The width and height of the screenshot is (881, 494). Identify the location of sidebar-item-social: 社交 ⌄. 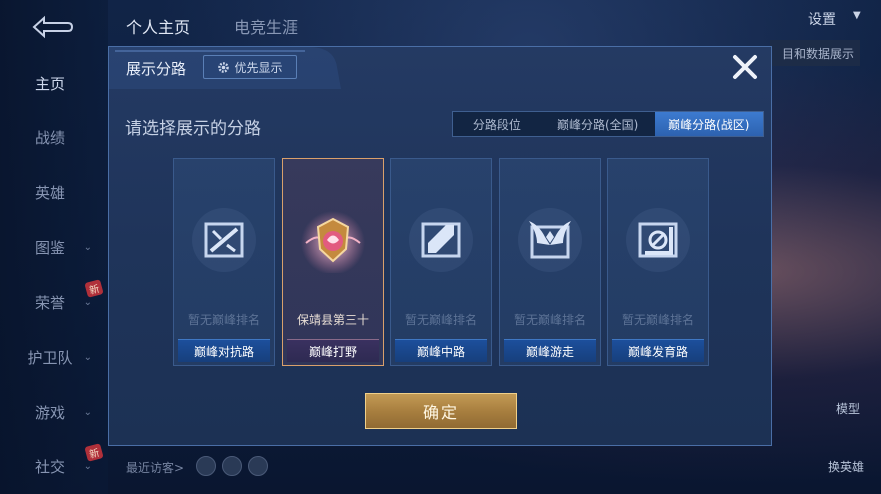
(50, 466).